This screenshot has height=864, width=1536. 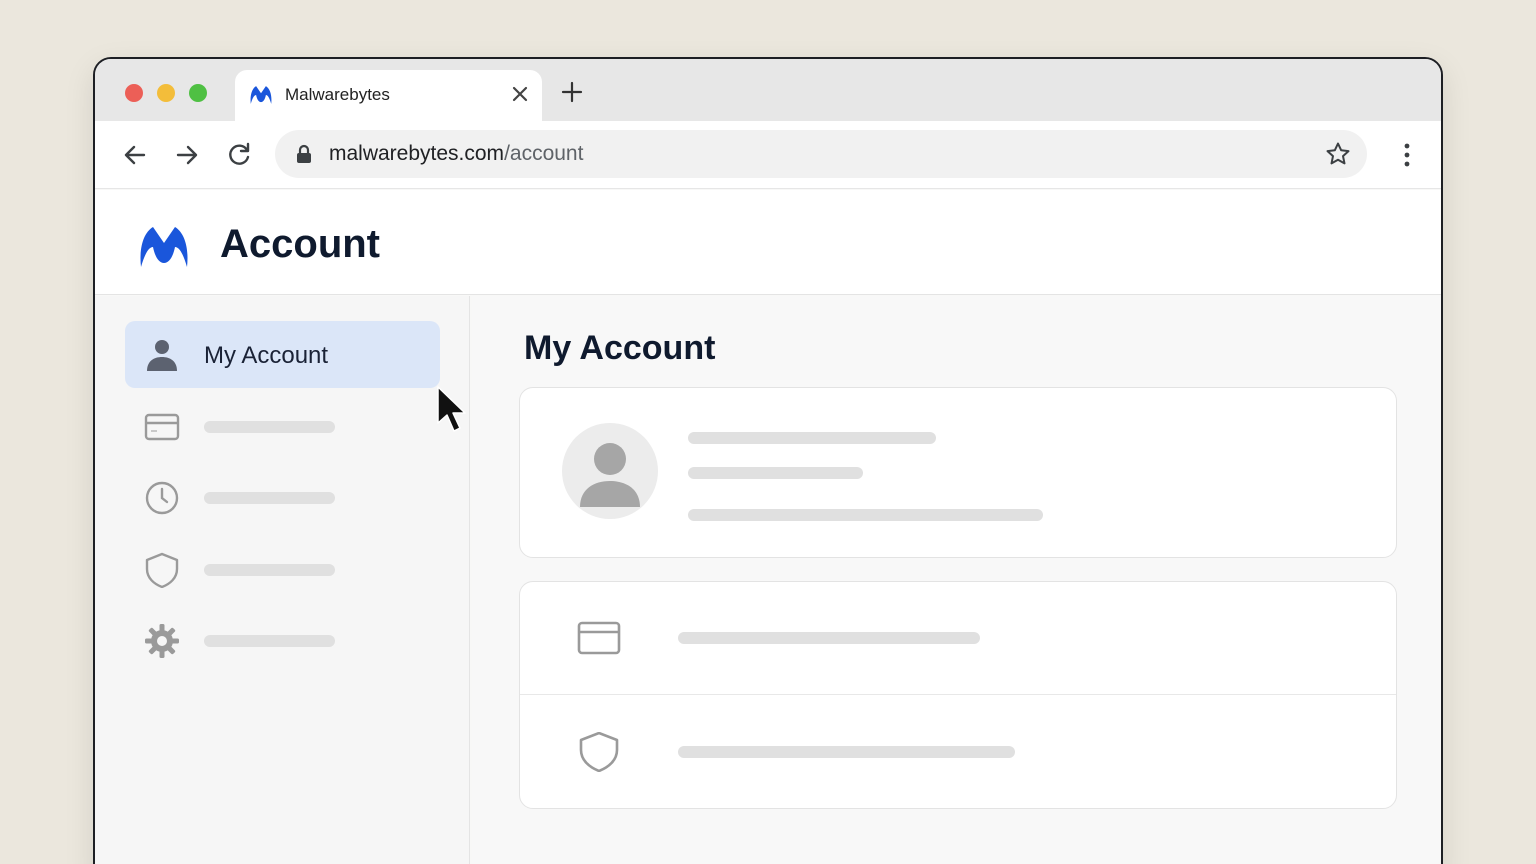 I want to click on bookmark-star-icon, so click(x=1338, y=154).